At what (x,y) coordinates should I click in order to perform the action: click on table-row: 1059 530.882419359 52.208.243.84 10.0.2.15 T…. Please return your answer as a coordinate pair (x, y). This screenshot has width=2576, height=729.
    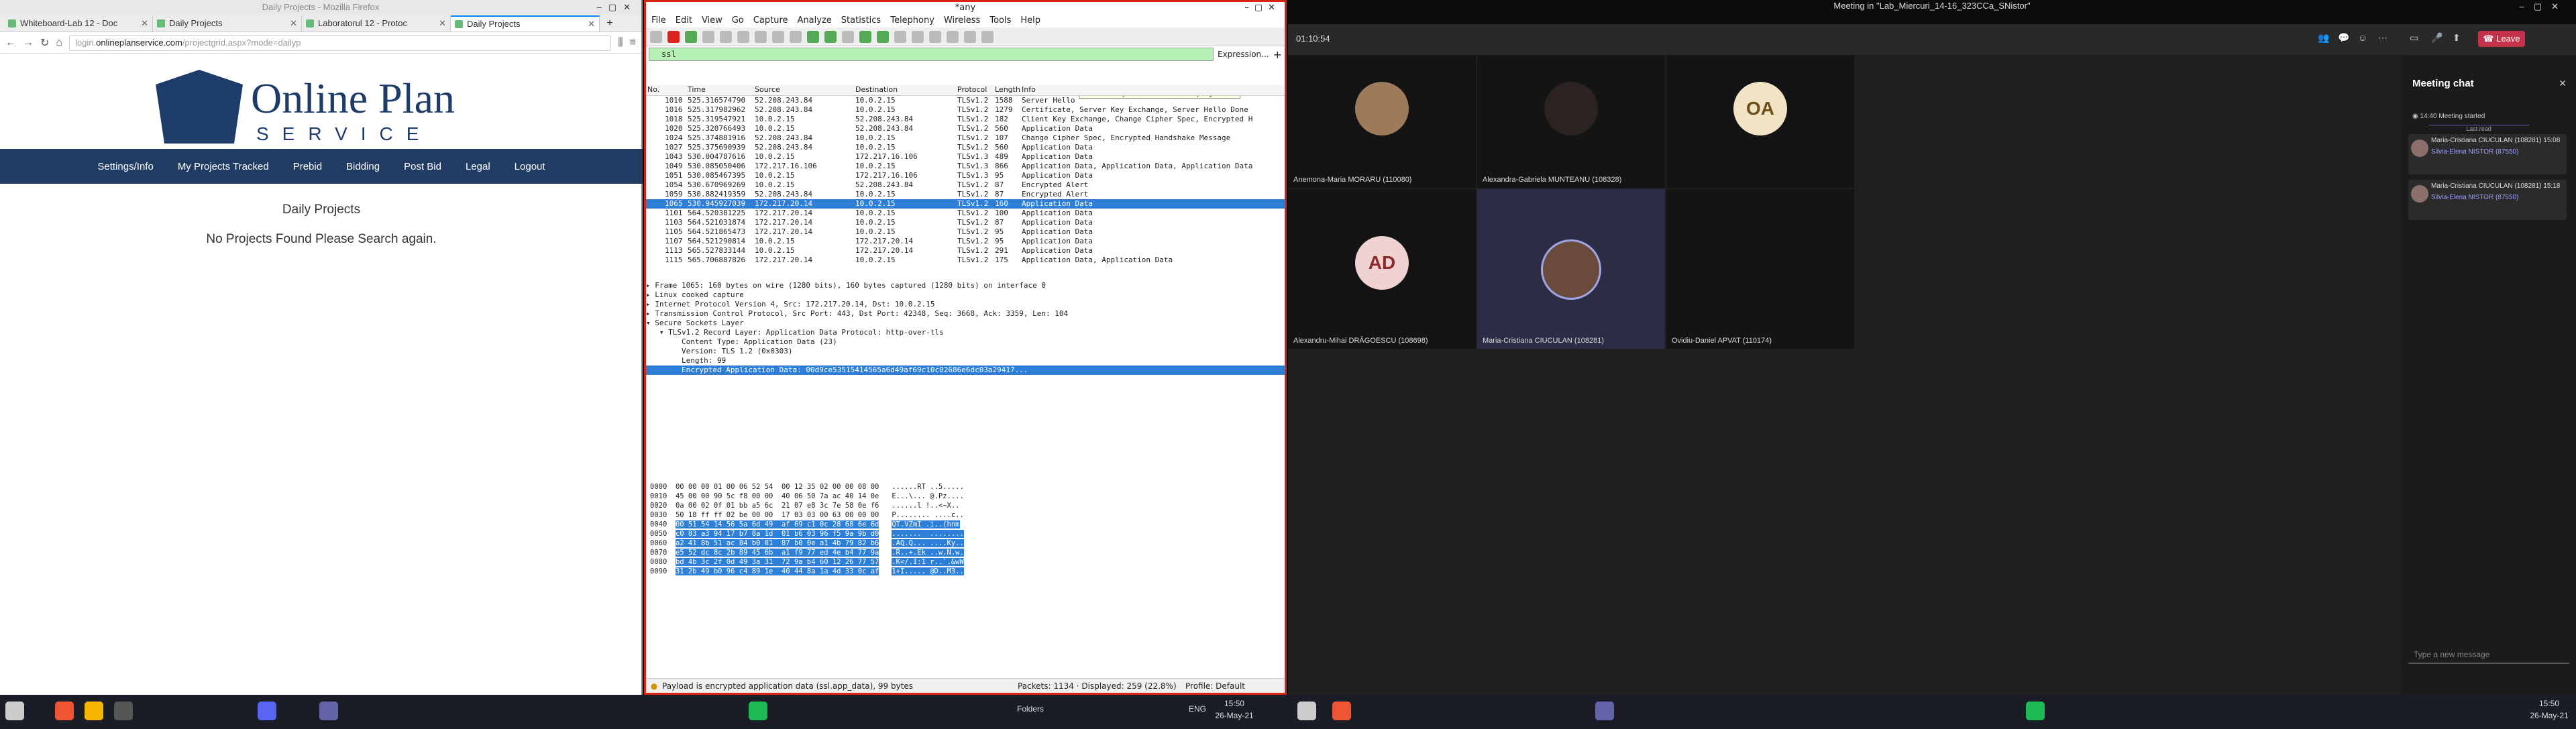
    Looking at the image, I should click on (965, 194).